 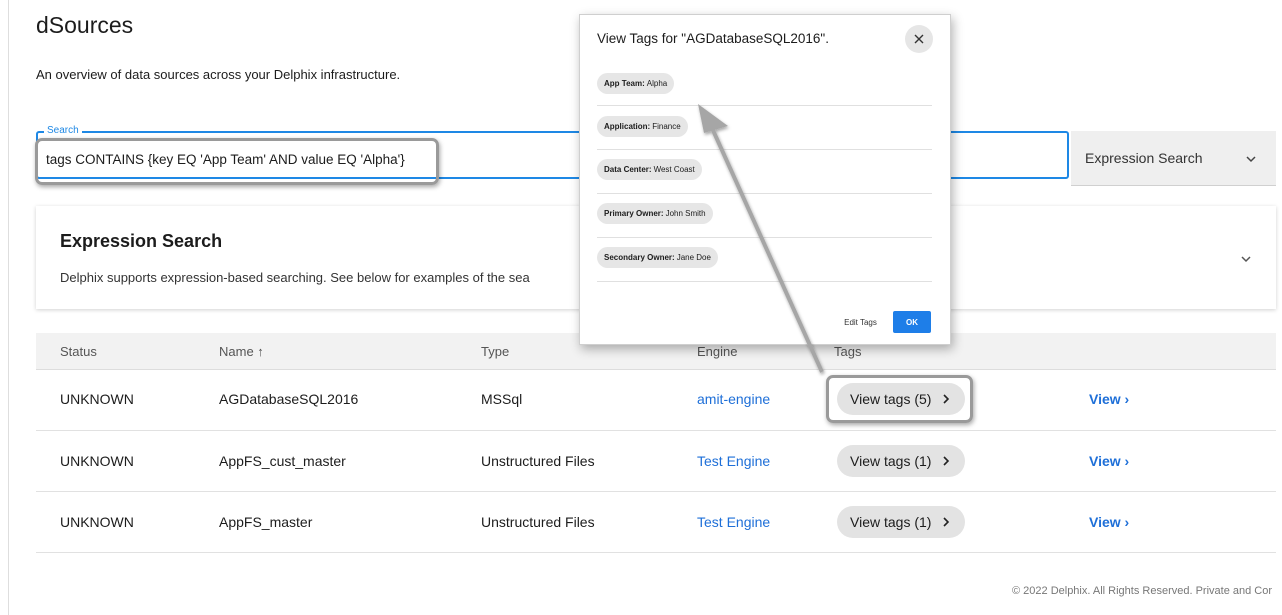 I want to click on tag-key: Secondary Owner:, so click(x=639, y=257).